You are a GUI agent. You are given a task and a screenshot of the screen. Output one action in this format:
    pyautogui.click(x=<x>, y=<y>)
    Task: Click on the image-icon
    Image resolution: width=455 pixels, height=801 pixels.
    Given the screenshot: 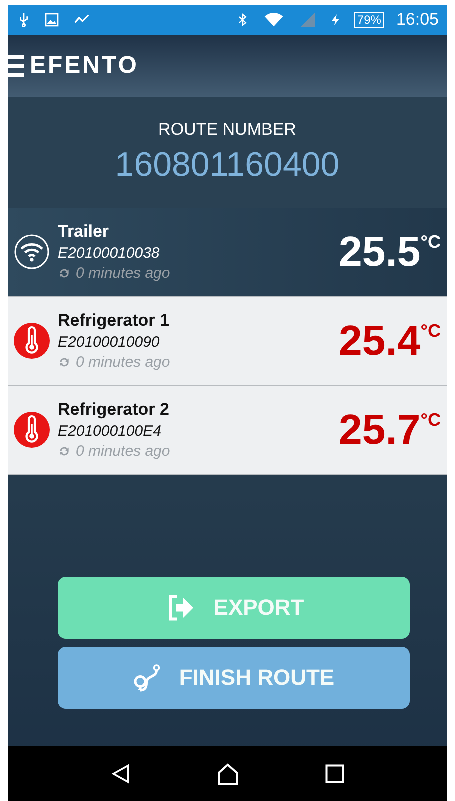 What is the action you would take?
    pyautogui.click(x=52, y=20)
    